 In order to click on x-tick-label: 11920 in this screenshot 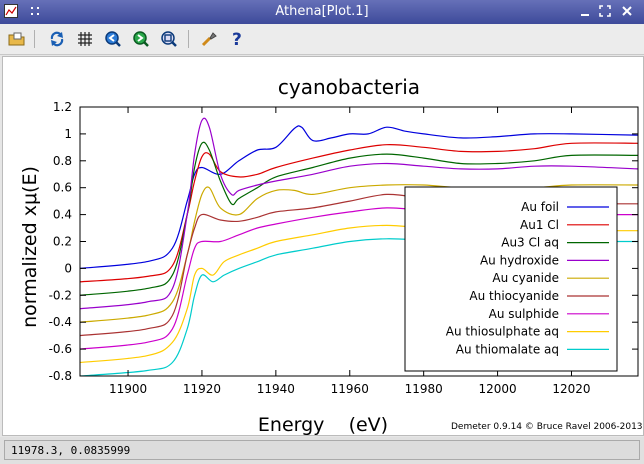, I will do `click(202, 389)`.